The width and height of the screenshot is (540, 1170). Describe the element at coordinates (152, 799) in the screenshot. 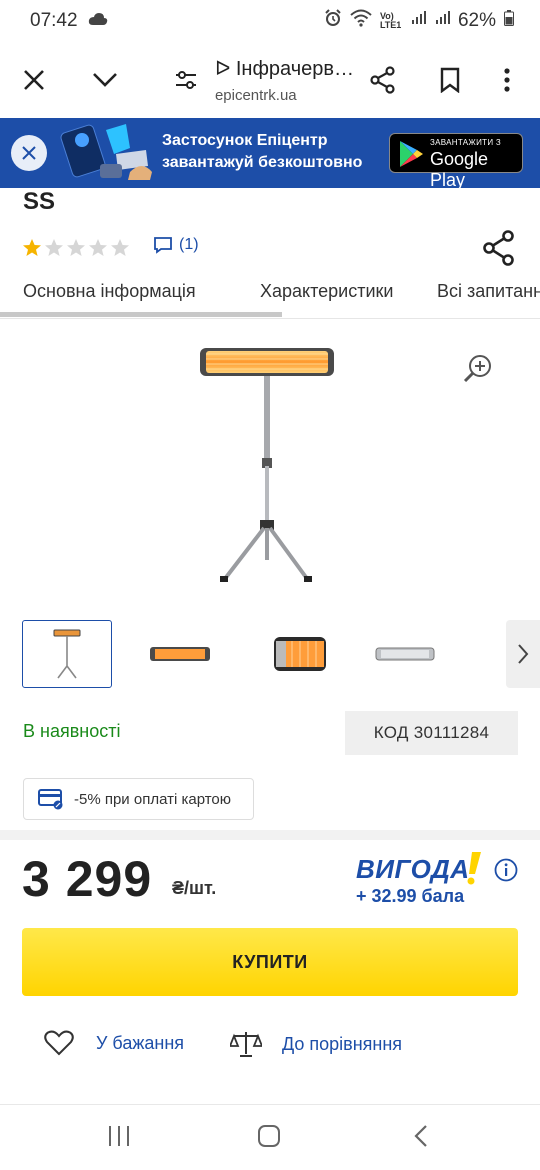

I see `card-discount-text: -5% при оплаті картою` at that location.